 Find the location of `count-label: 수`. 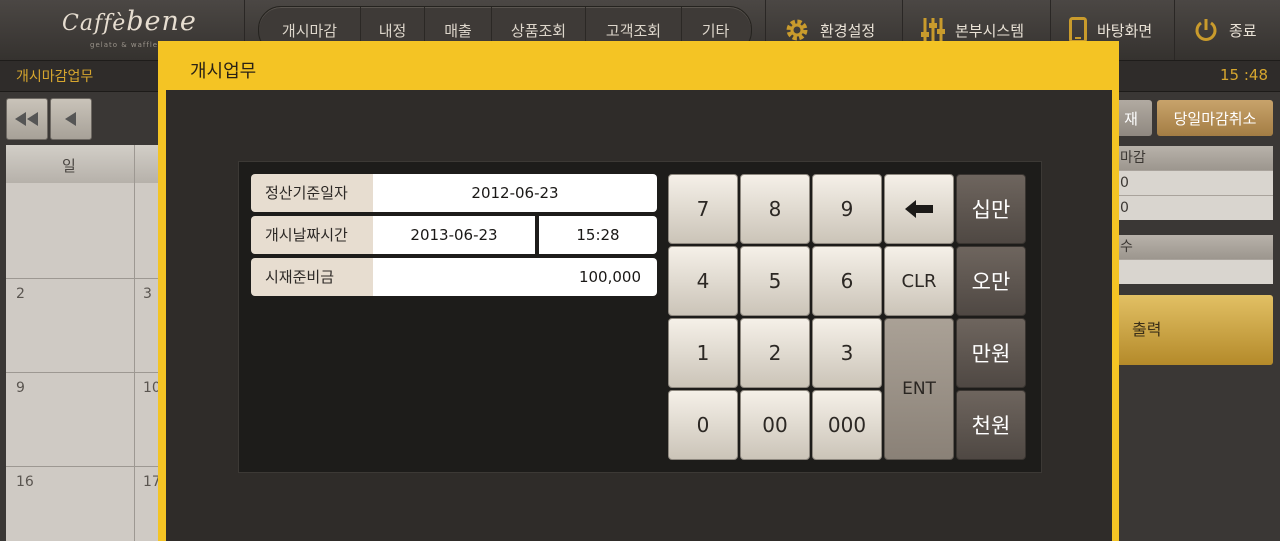

count-label: 수 is located at coordinates (1191, 247).